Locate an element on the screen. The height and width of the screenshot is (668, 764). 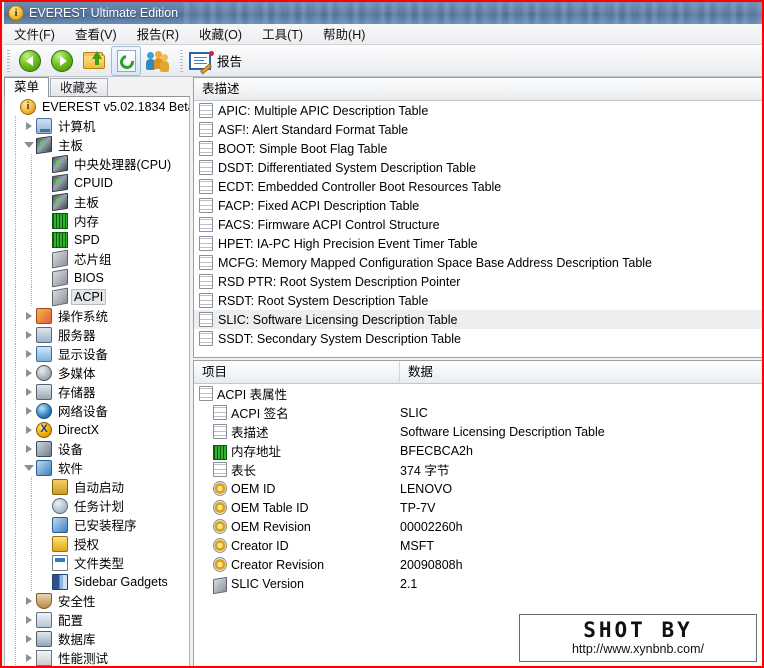
toolbar-grip is located at coordinates (8, 60).